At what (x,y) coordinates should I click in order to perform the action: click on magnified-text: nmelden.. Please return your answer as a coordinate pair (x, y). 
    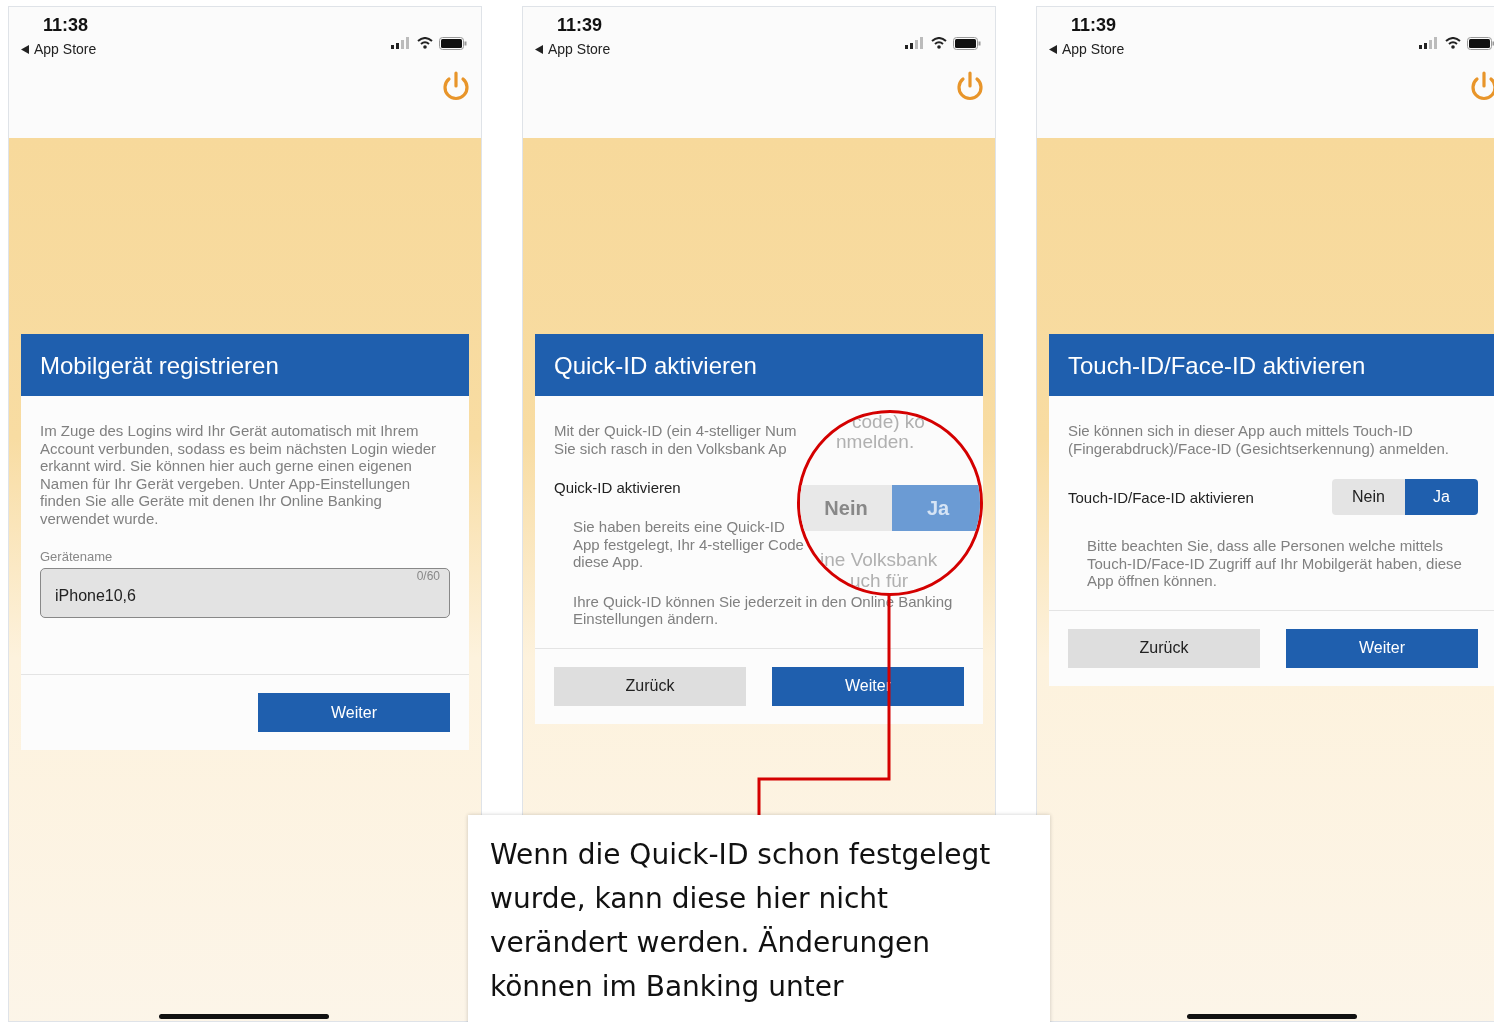
    Looking at the image, I should click on (875, 442).